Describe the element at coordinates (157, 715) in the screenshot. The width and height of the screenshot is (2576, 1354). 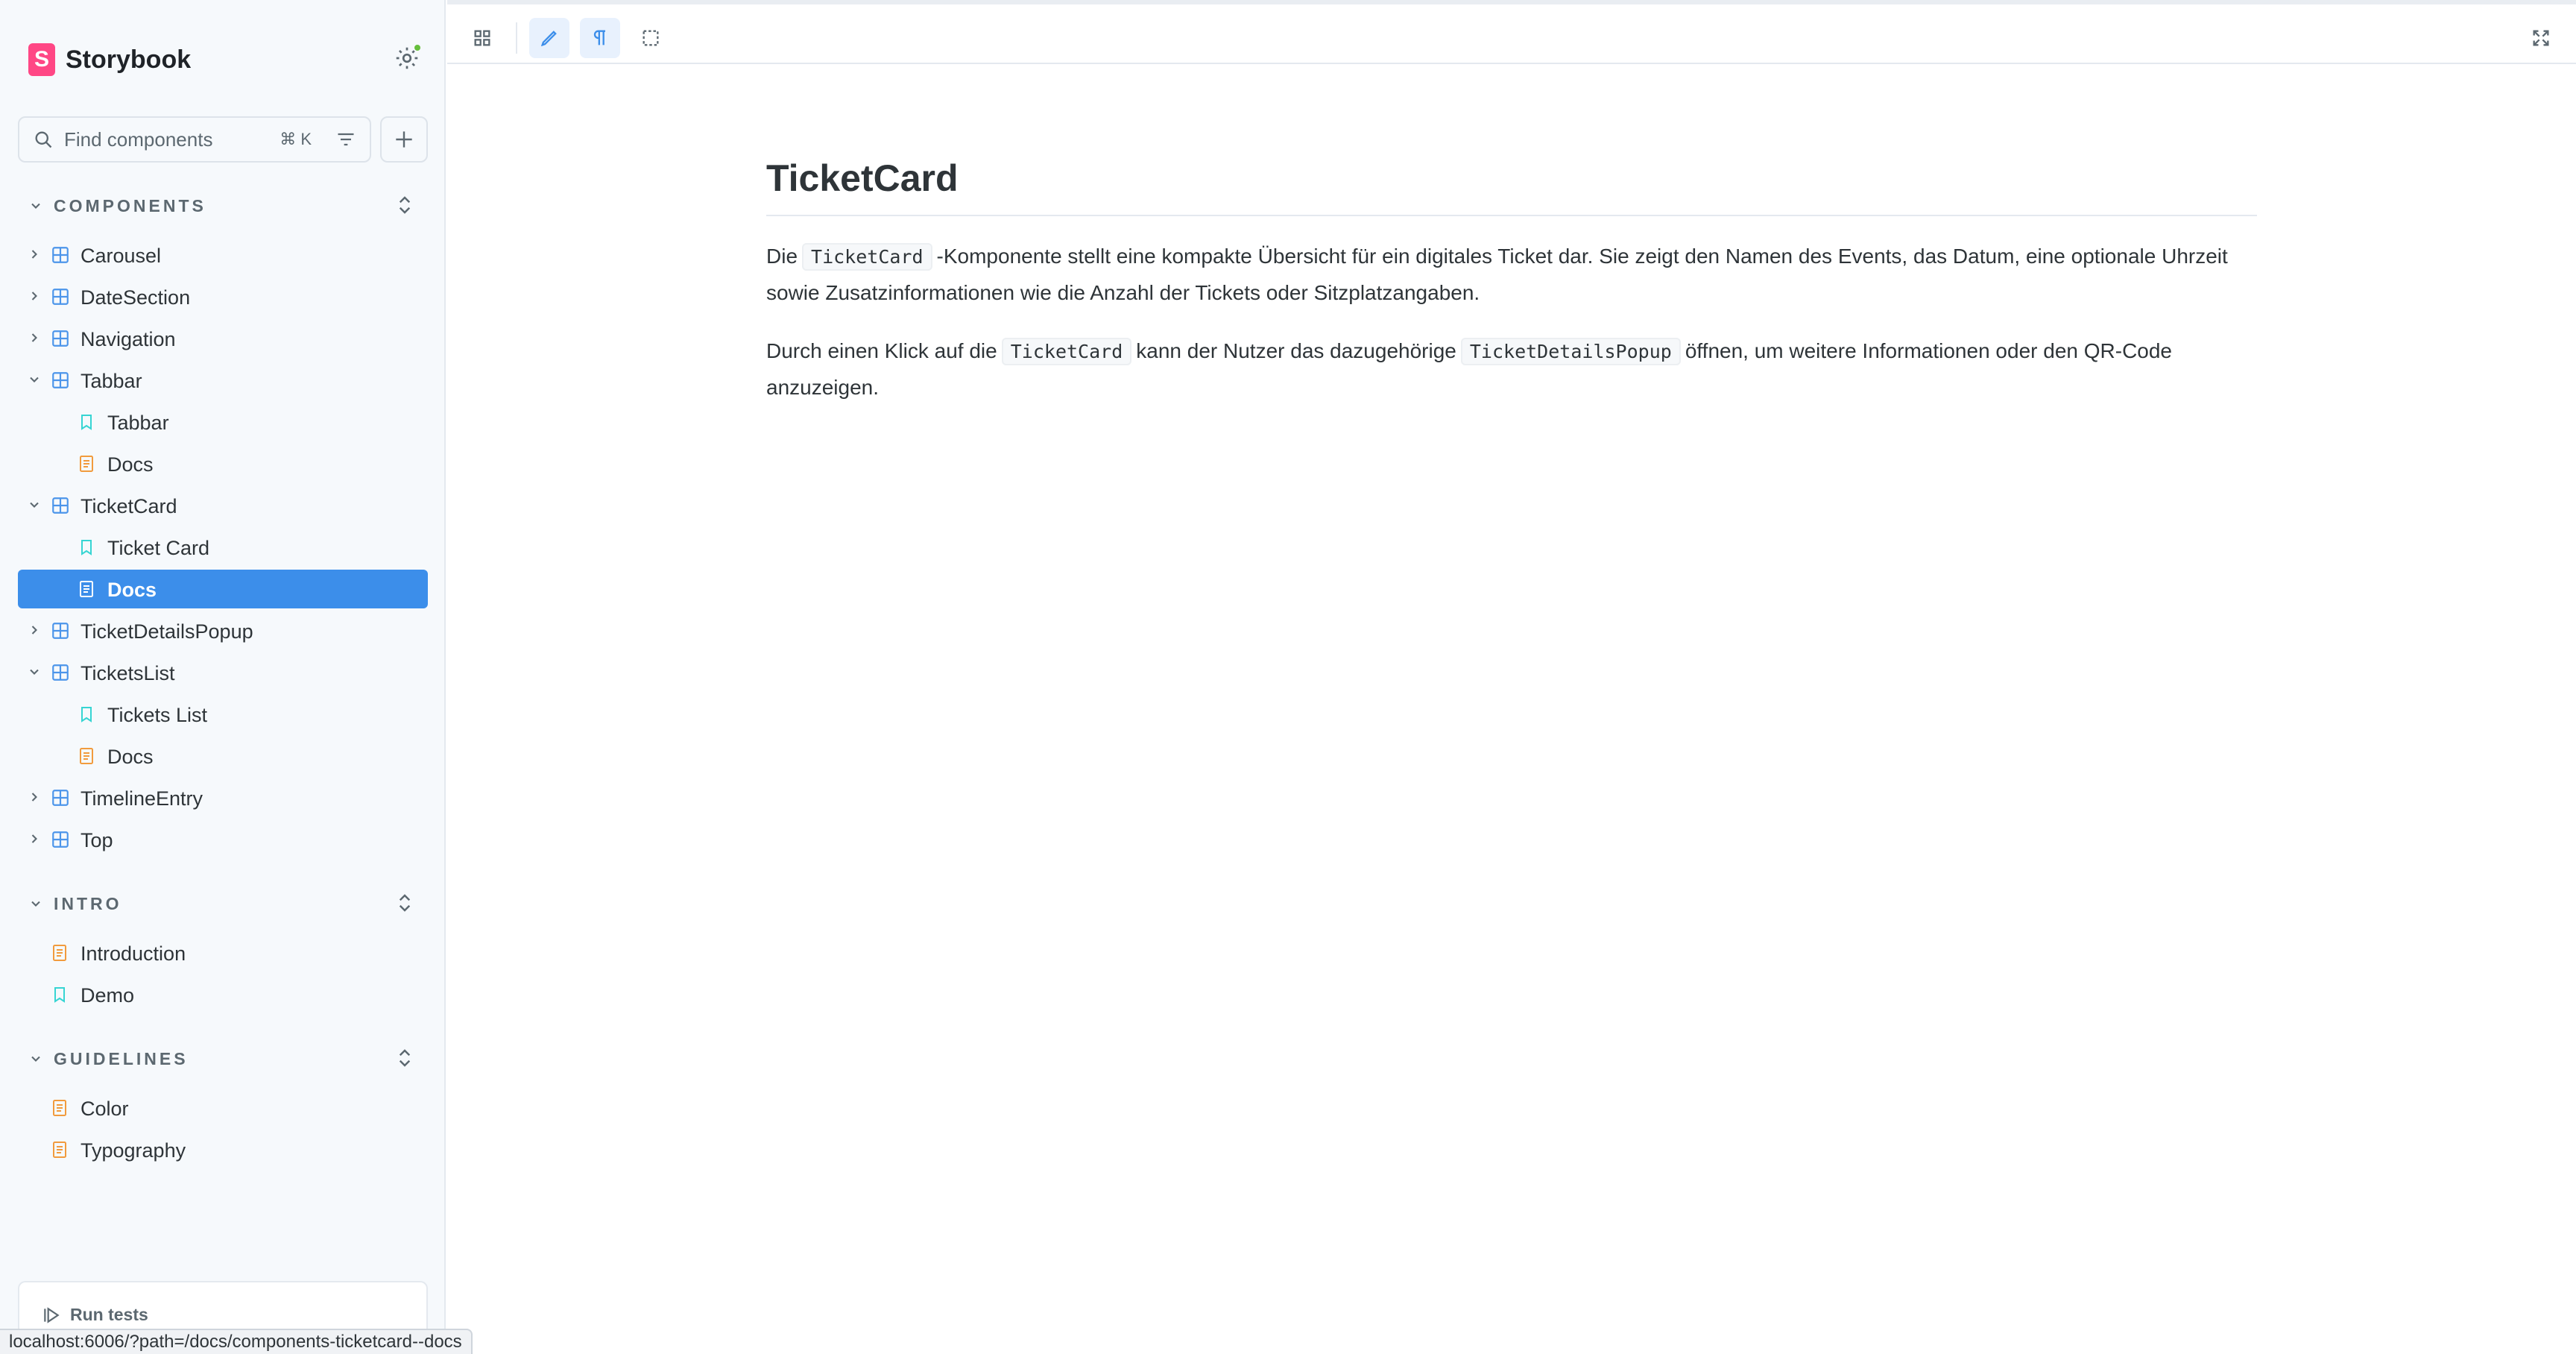
I see `tree-item-label: Tickets List` at that location.